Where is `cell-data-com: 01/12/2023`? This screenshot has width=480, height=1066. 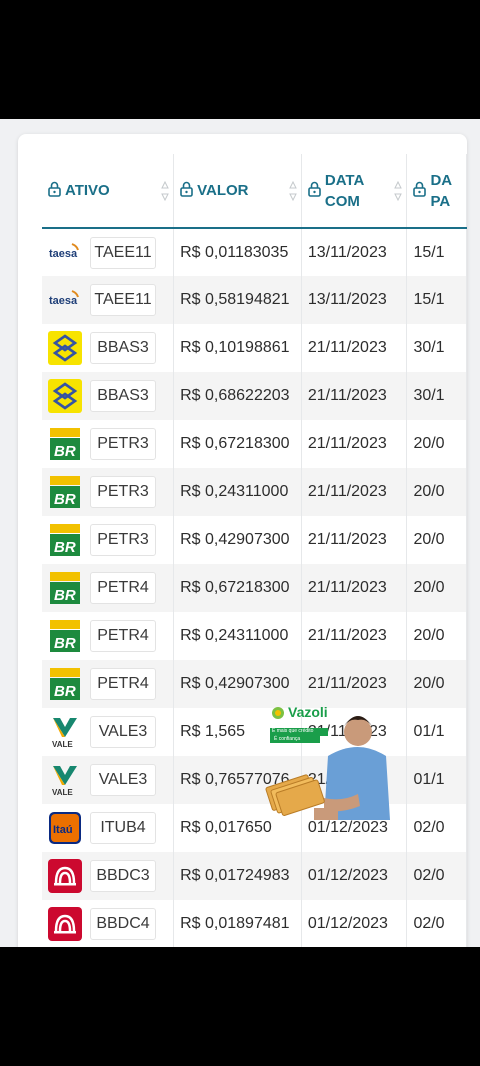 cell-data-com: 01/12/2023 is located at coordinates (354, 923).